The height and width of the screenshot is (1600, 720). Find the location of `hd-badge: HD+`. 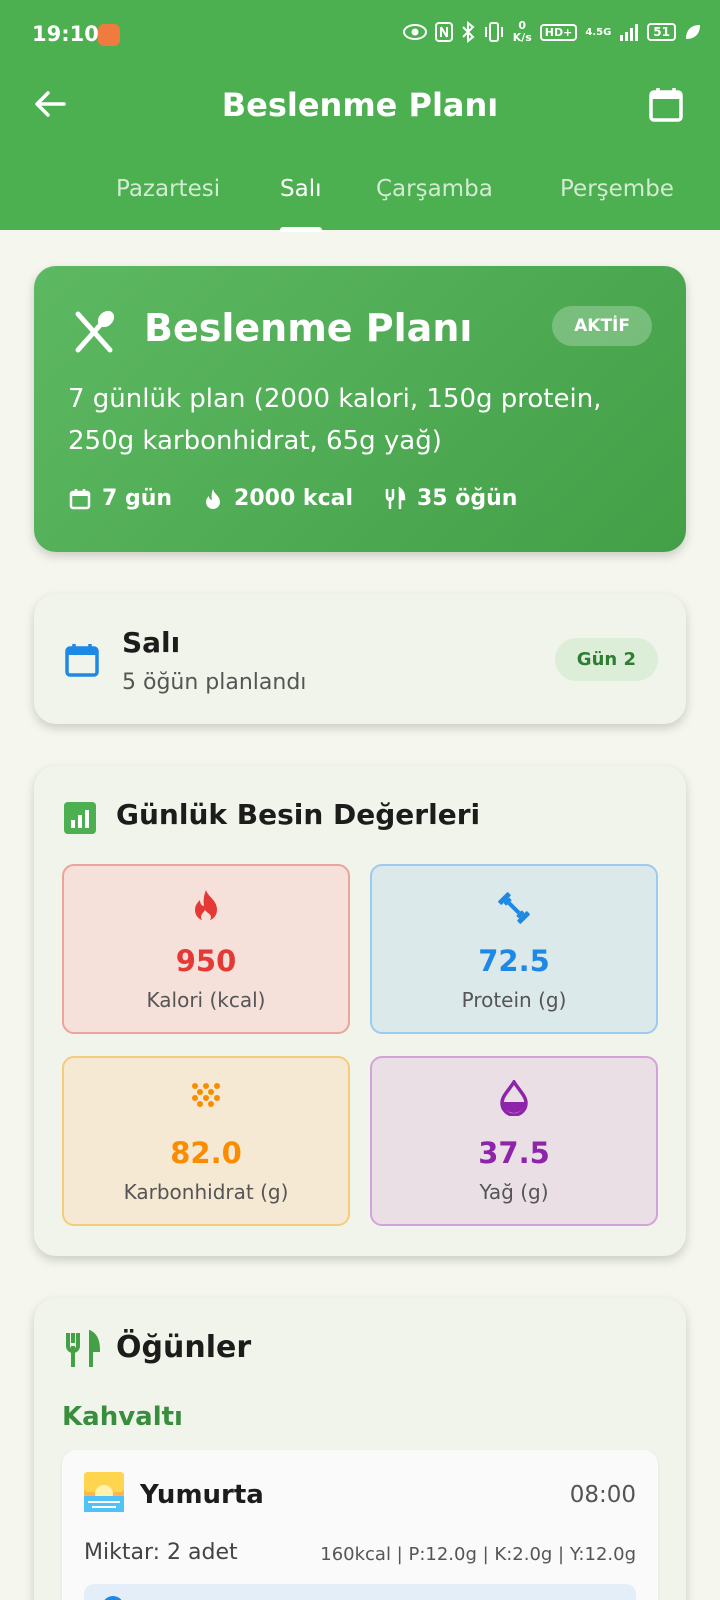

hd-badge: HD+ is located at coordinates (558, 32).